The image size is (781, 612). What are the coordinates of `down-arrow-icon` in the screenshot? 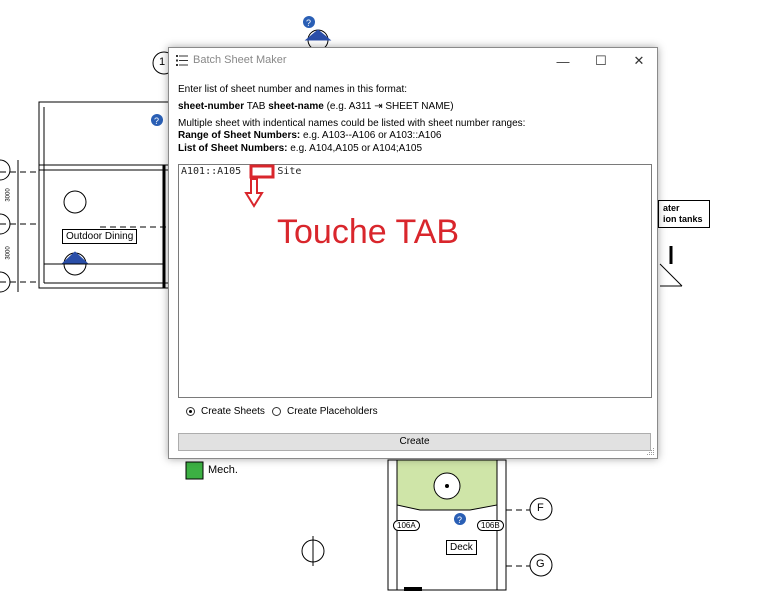 It's located at (254, 193).